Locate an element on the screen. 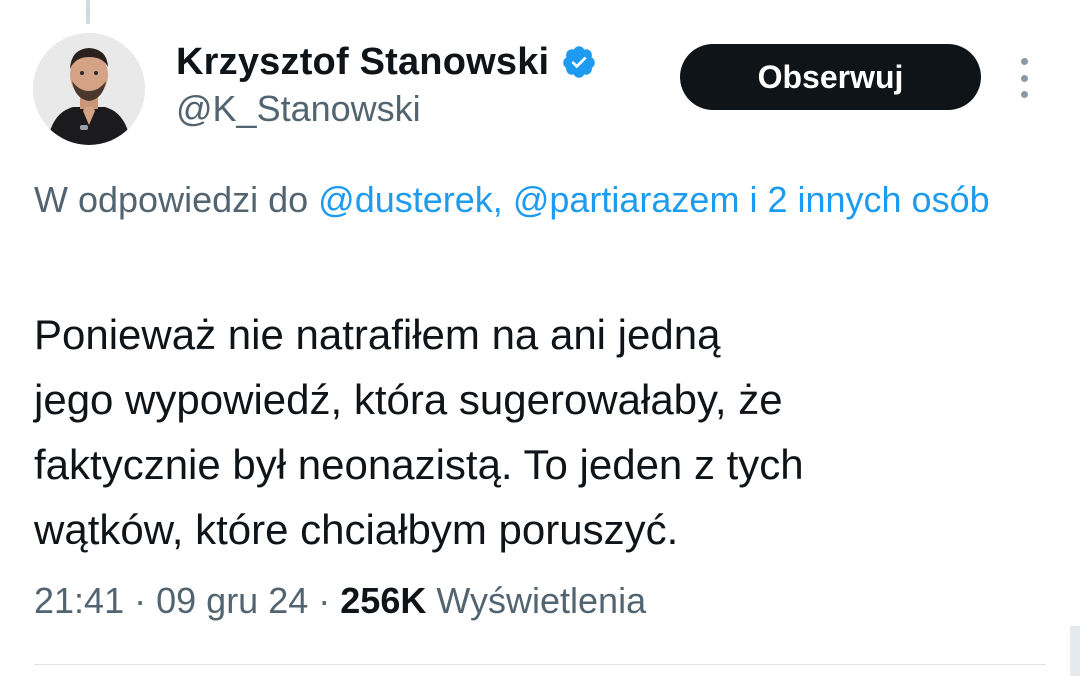 This screenshot has height=676, width=1080. author-name-row: Krzysztof Stanowski is located at coordinates (386, 62).